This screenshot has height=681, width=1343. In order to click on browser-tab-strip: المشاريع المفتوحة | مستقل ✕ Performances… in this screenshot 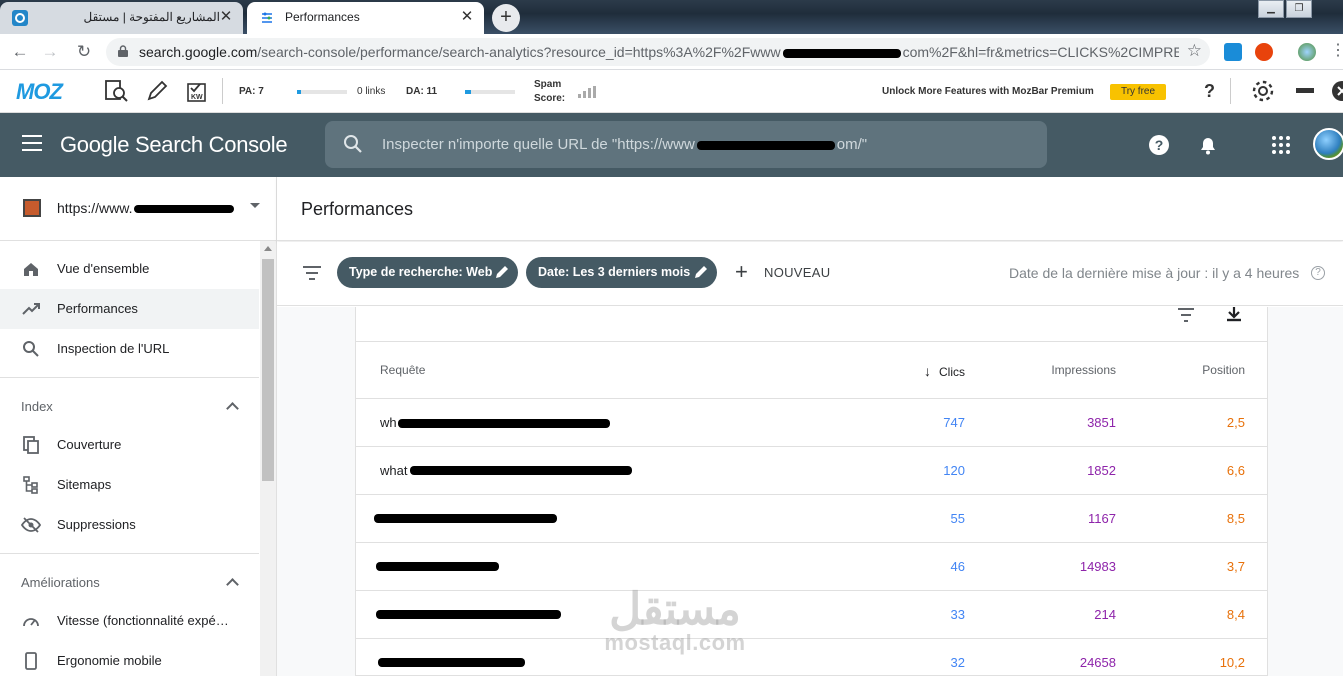, I will do `click(671, 17)`.